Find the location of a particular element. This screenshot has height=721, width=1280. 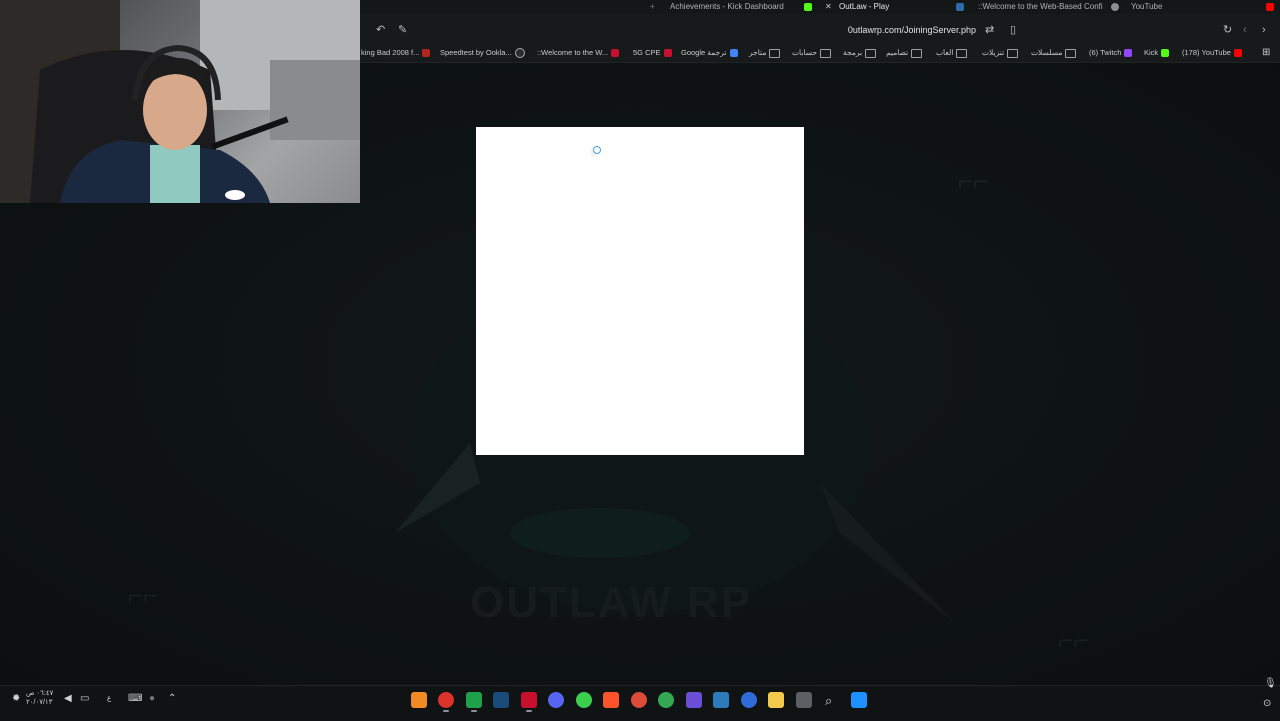

bookmark-youtube: (178) YouTube is located at coordinates (1212, 53).